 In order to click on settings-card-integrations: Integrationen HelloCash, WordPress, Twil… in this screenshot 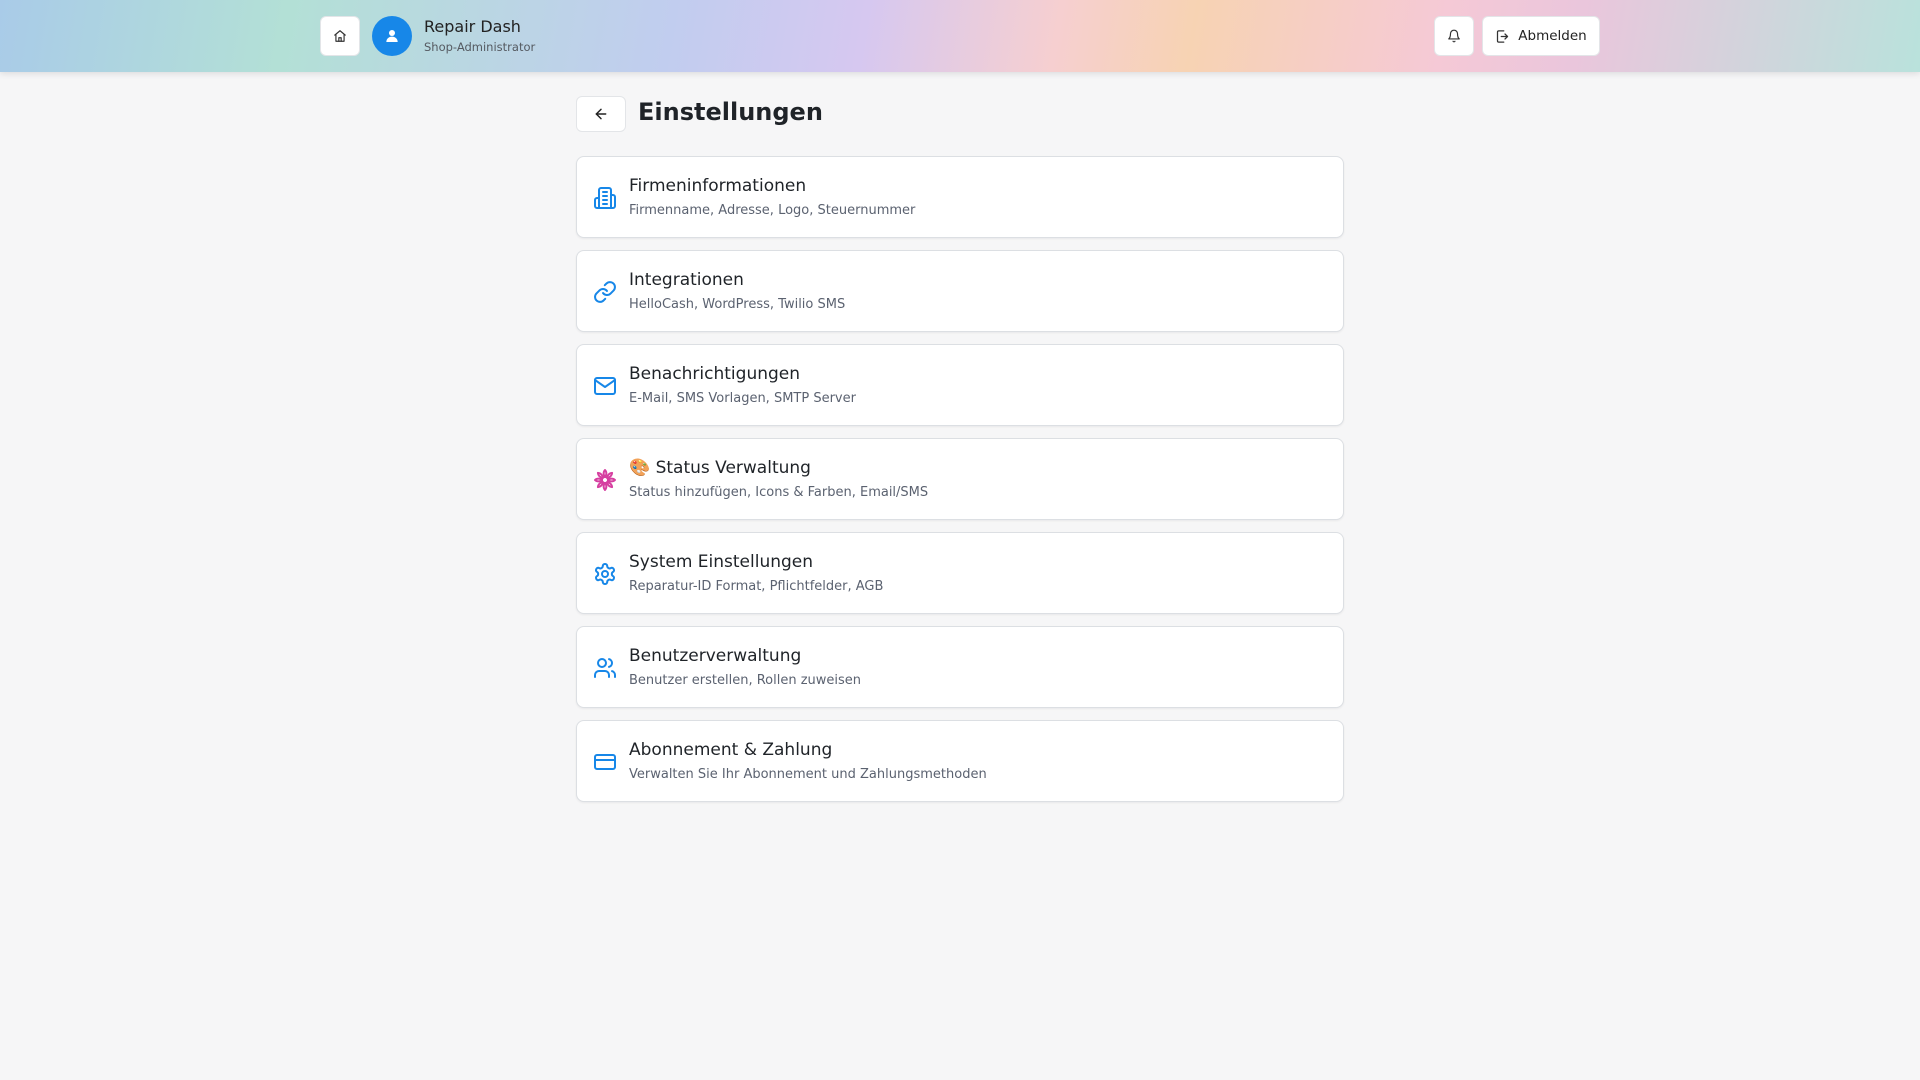, I will do `click(960, 291)`.